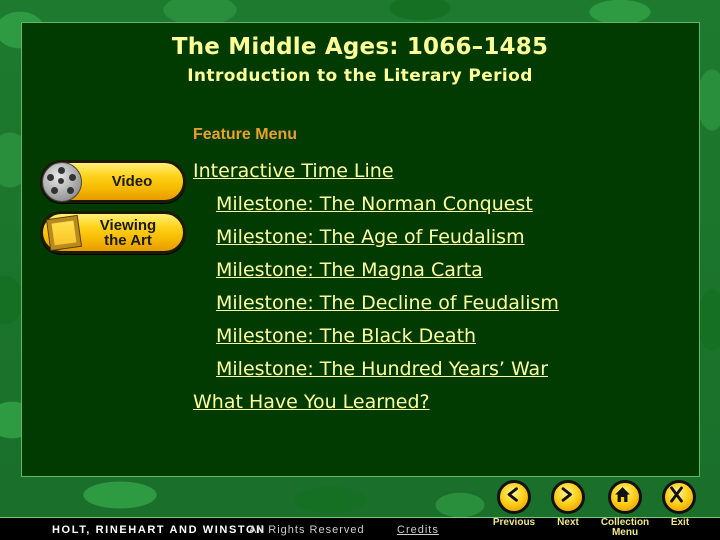 The image size is (720, 540). Describe the element at coordinates (64, 233) in the screenshot. I see `picture-frame-icon` at that location.